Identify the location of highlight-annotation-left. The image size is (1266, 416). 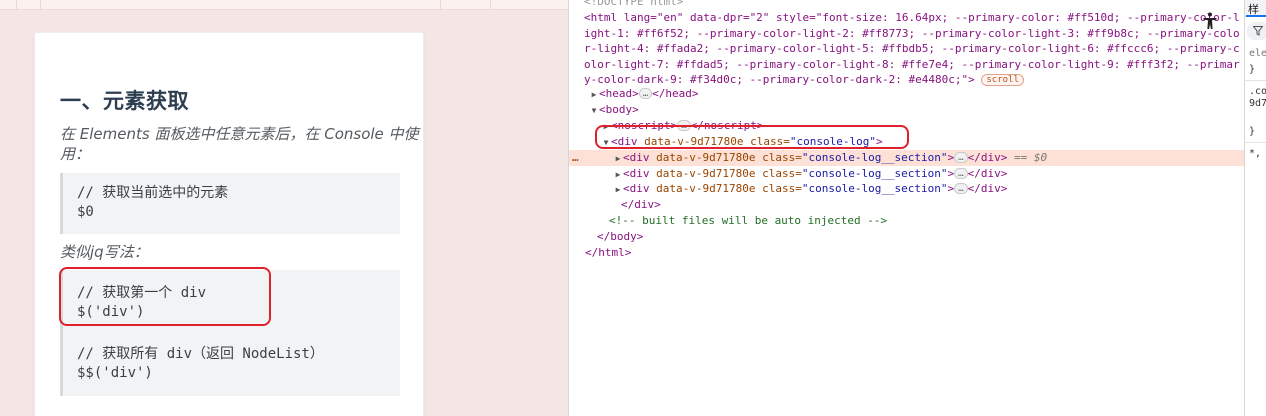
(165, 296).